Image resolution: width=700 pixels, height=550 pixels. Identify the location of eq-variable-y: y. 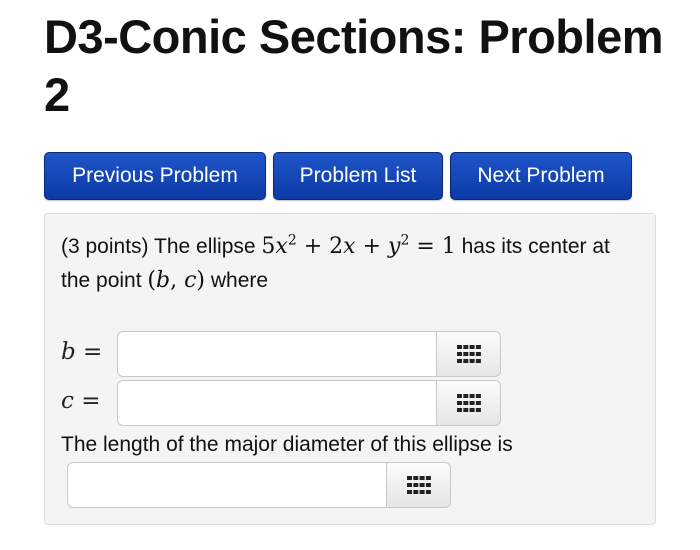
(394, 246).